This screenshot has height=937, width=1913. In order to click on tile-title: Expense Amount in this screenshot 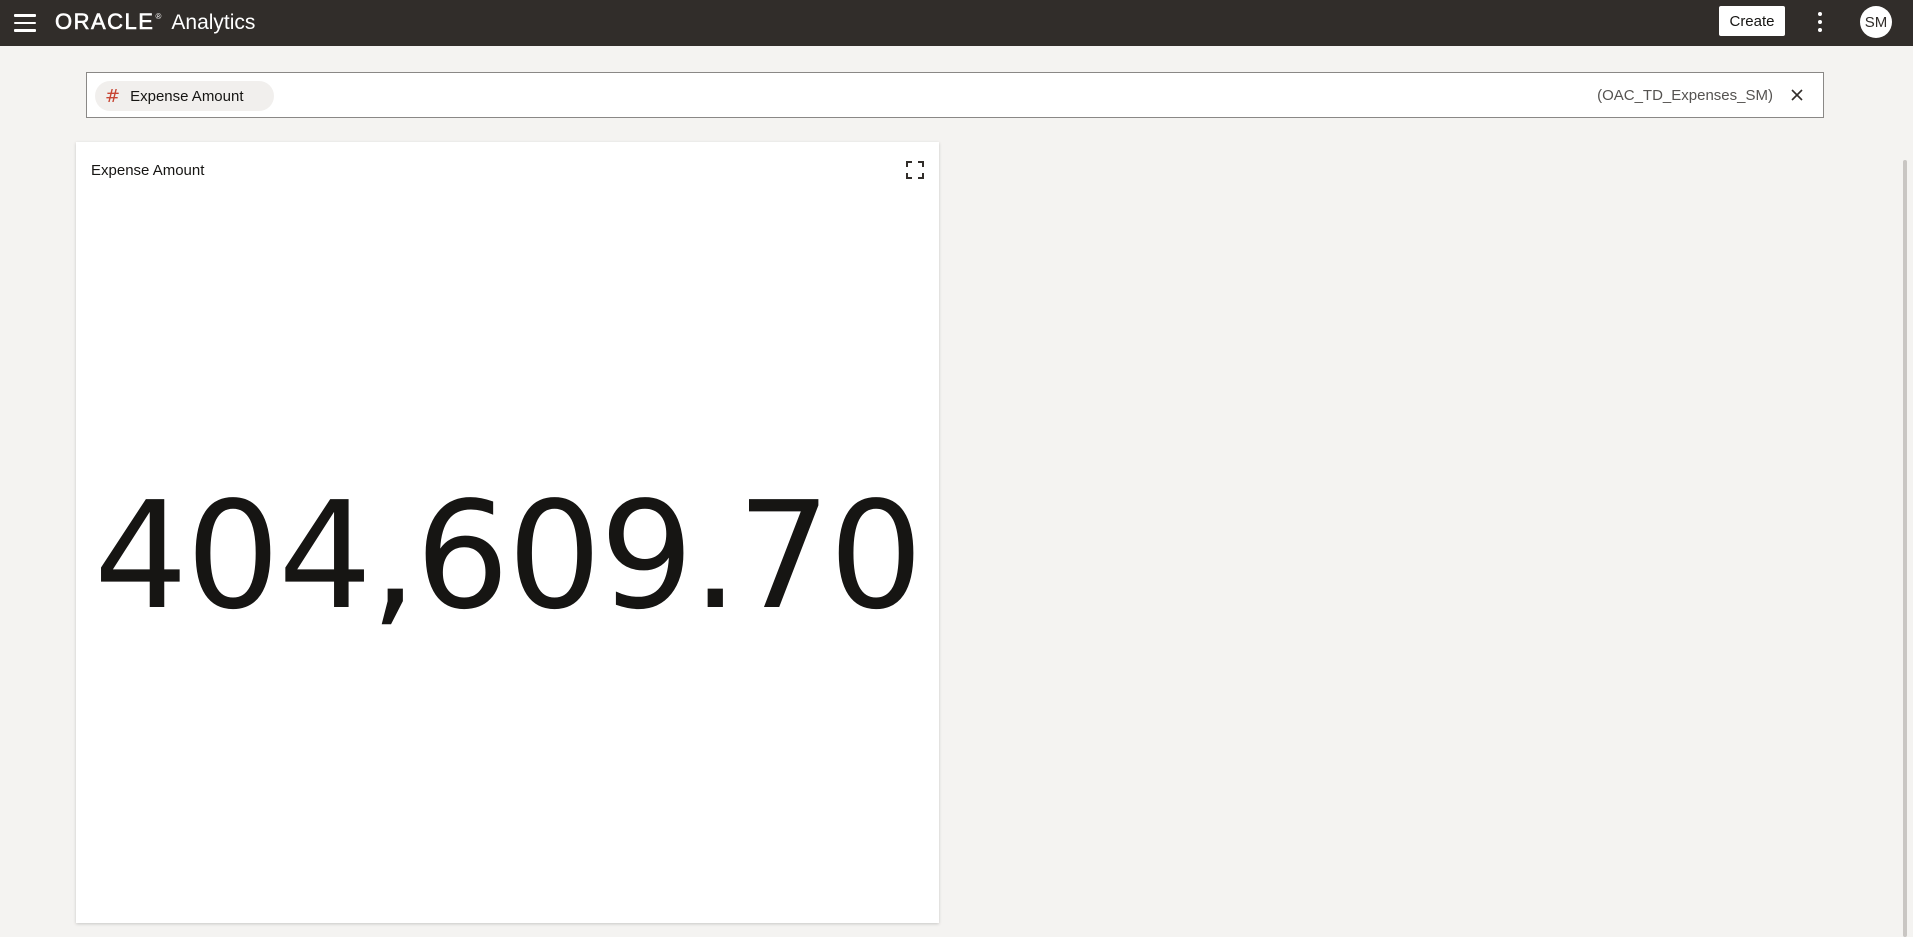, I will do `click(148, 170)`.